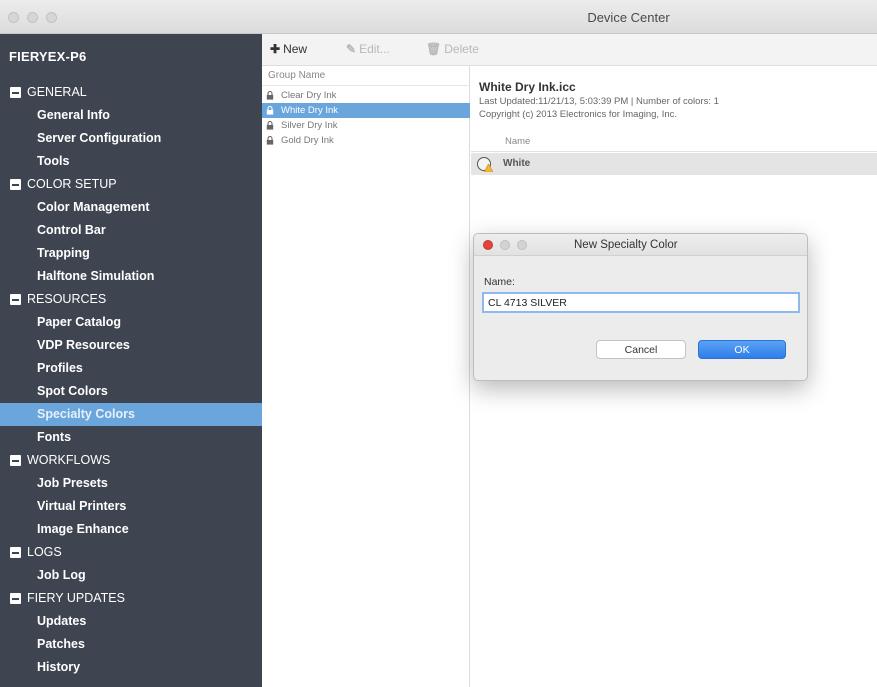  What do you see at coordinates (131, 667) in the screenshot?
I see `sidebar-item: History` at bounding box center [131, 667].